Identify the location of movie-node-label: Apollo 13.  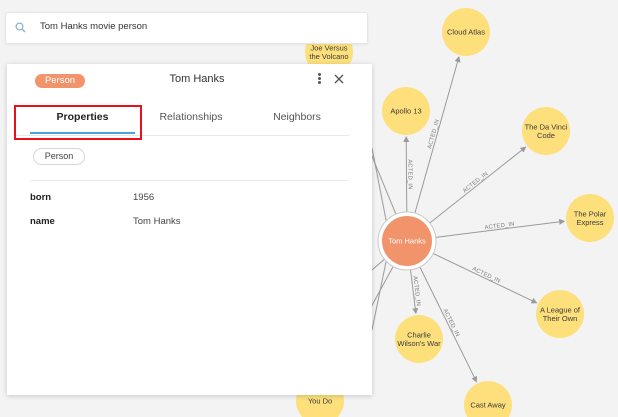
(405, 111).